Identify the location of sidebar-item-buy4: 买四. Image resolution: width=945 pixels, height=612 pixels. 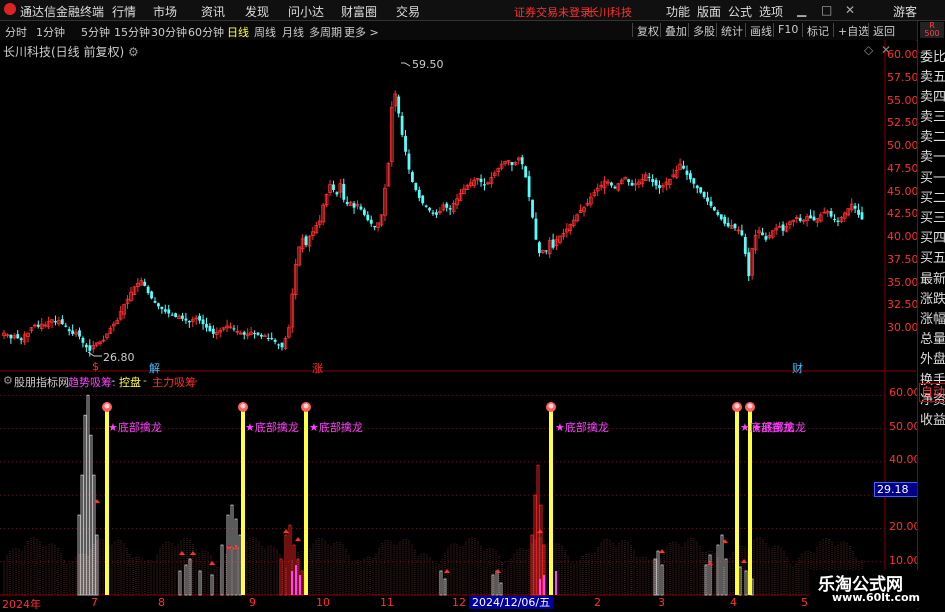
(932, 236).